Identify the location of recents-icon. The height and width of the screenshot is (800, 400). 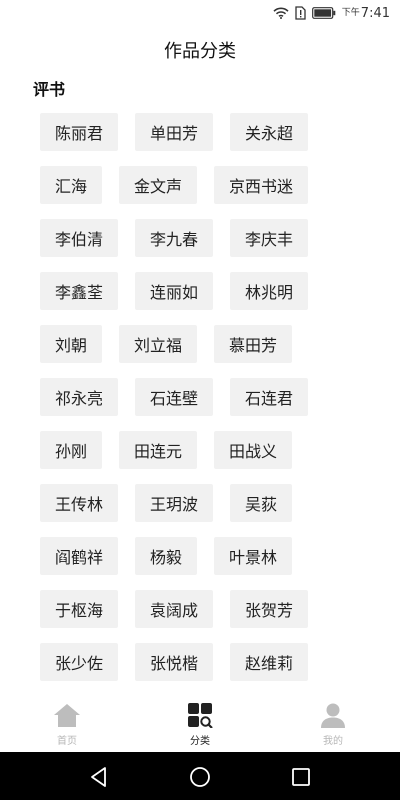
(301, 777).